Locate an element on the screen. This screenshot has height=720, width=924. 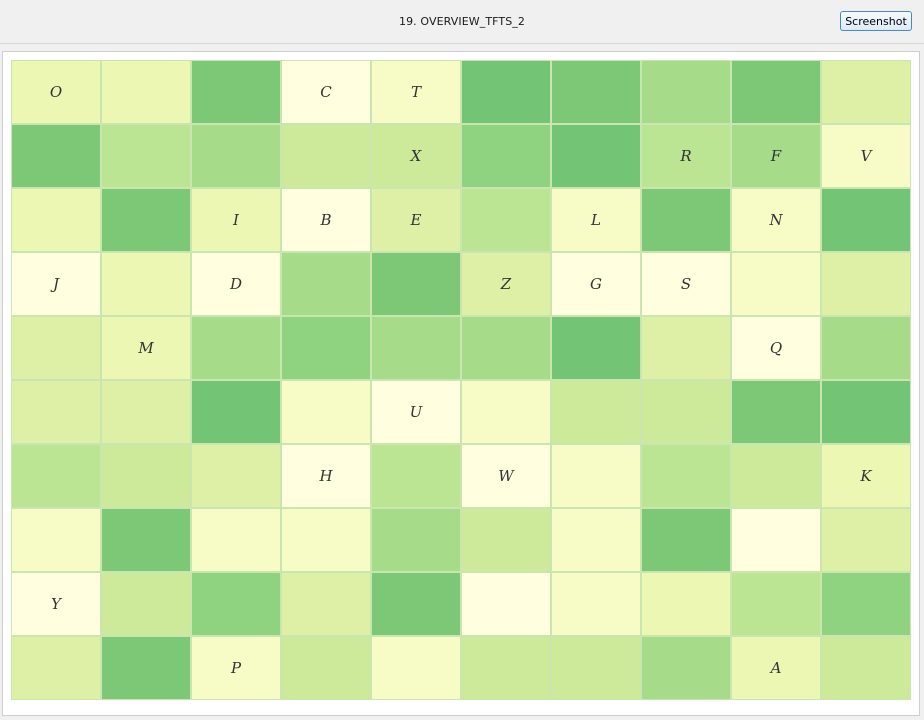
grid-tile: S is located at coordinates (686, 284).